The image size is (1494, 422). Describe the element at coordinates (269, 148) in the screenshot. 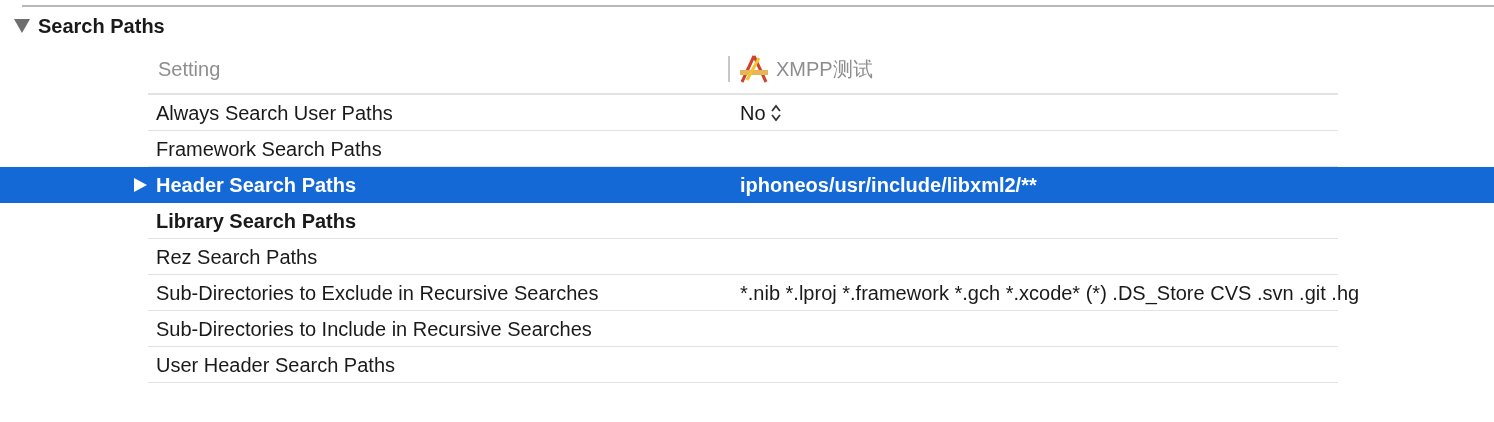

I see `setting-name: Framework Search Paths` at that location.